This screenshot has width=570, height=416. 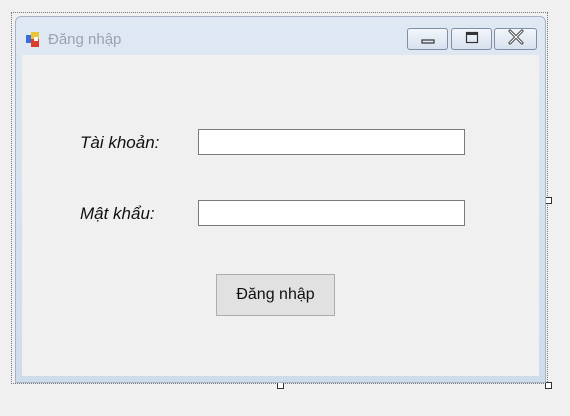 What do you see at coordinates (548, 385) in the screenshot?
I see `resize-handle-corner` at bounding box center [548, 385].